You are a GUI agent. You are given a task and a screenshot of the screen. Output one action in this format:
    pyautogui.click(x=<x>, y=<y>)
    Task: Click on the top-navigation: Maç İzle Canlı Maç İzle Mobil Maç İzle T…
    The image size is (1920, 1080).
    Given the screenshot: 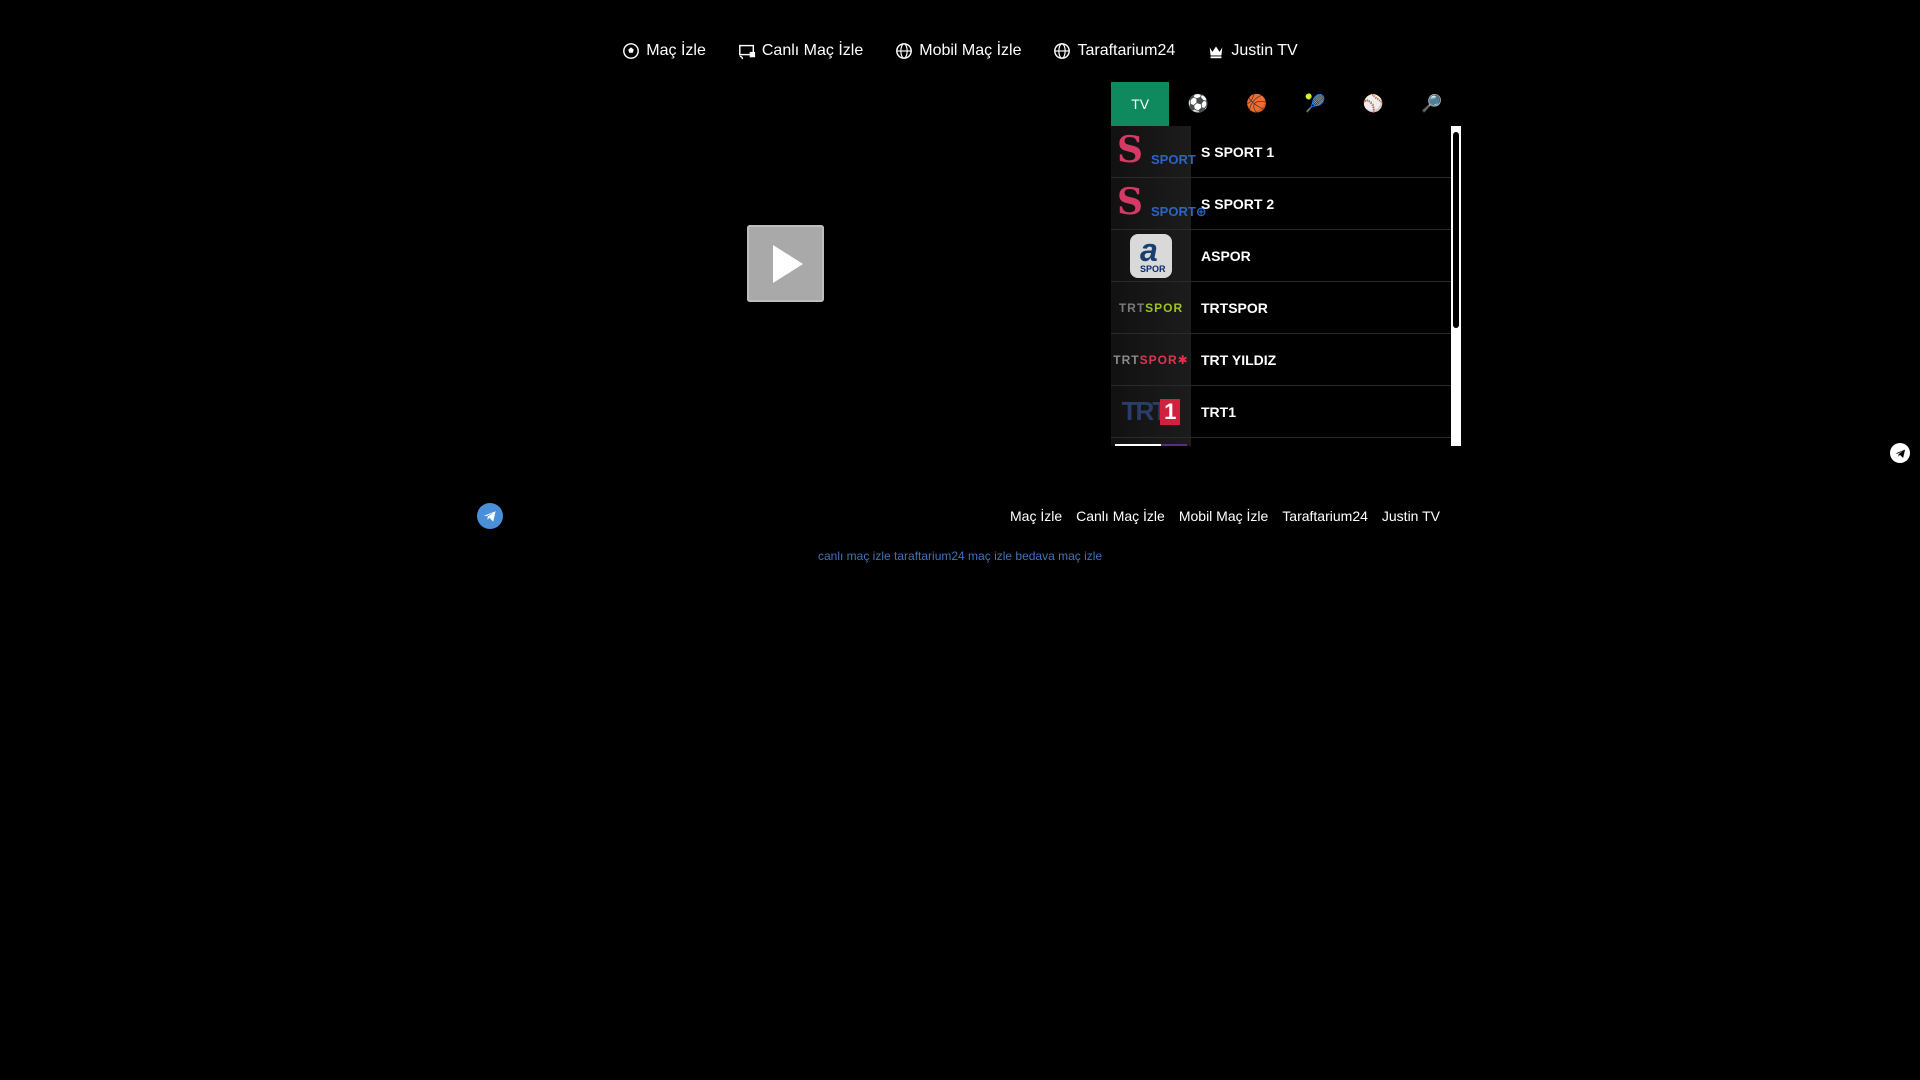 What is the action you would take?
    pyautogui.click(x=960, y=51)
    